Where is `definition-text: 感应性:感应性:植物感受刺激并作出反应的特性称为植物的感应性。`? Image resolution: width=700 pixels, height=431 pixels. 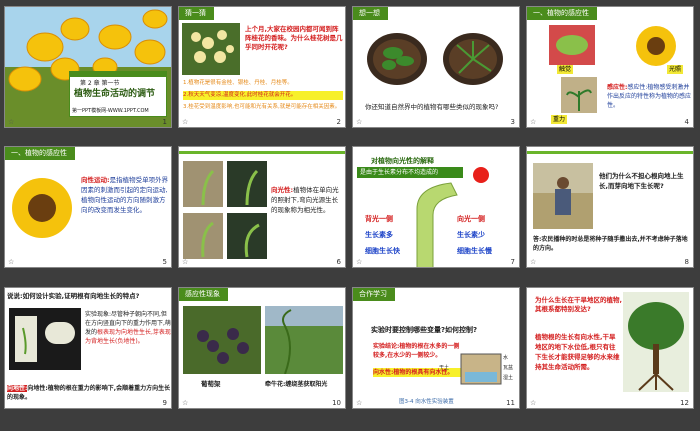 definition-text: 感应性:感应性:植物感受刺激并作出反应的特性称为植物的感应性。 is located at coordinates (649, 96).